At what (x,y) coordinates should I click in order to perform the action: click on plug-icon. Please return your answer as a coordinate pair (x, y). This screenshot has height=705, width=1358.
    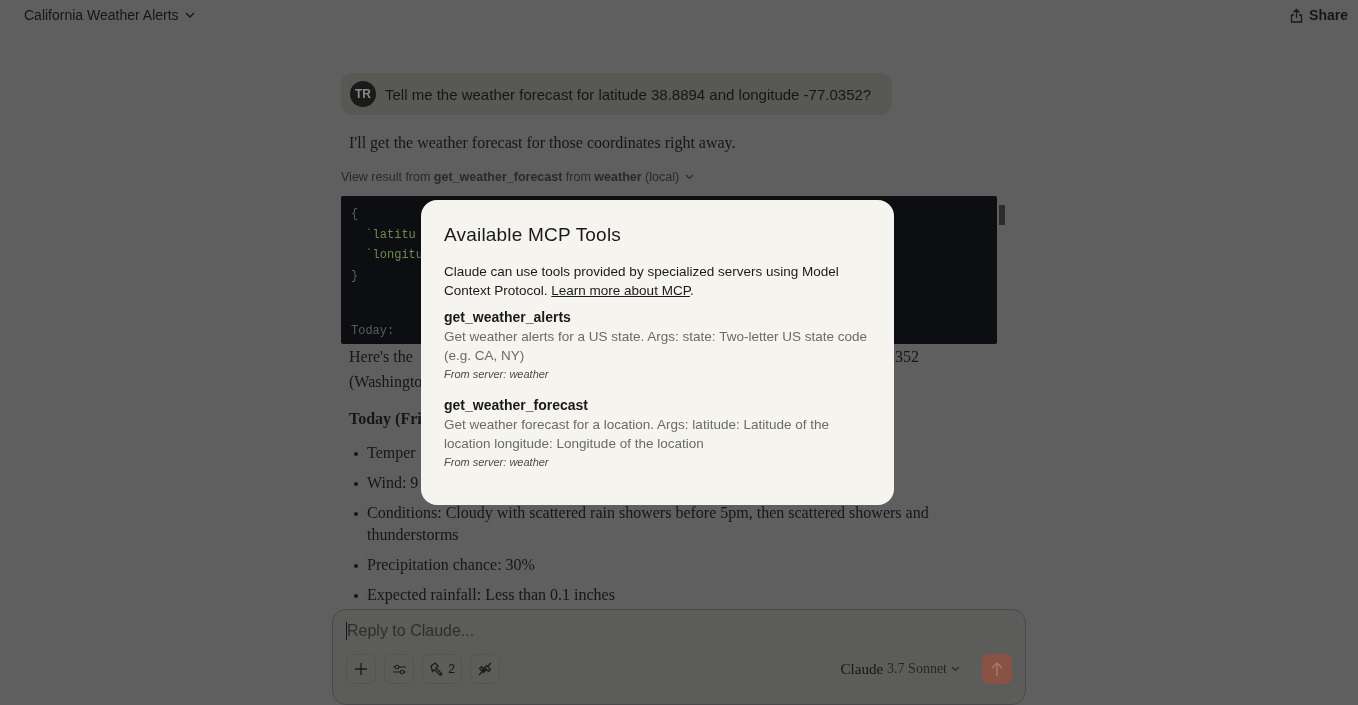
    Looking at the image, I should click on (485, 669).